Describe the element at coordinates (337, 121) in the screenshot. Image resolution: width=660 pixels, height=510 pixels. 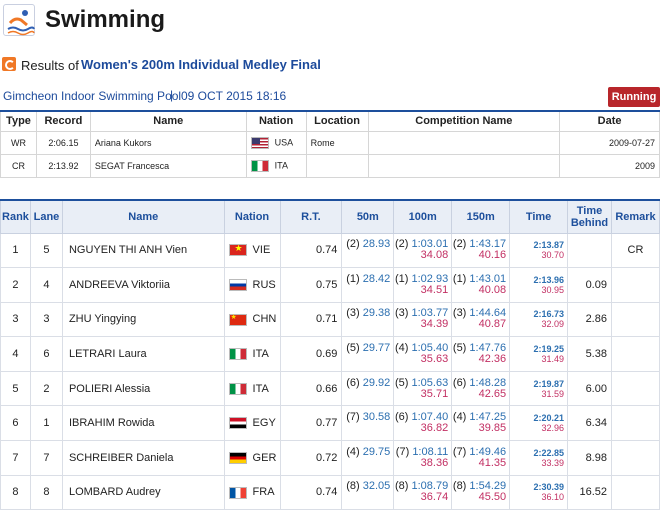
I see `records-header-location: Location` at that location.